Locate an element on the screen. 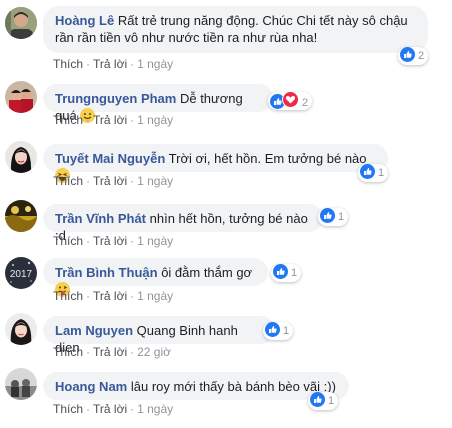  comment-text: Trời ơi, hết hồn. Em tưởng bé nào is located at coordinates (267, 158).